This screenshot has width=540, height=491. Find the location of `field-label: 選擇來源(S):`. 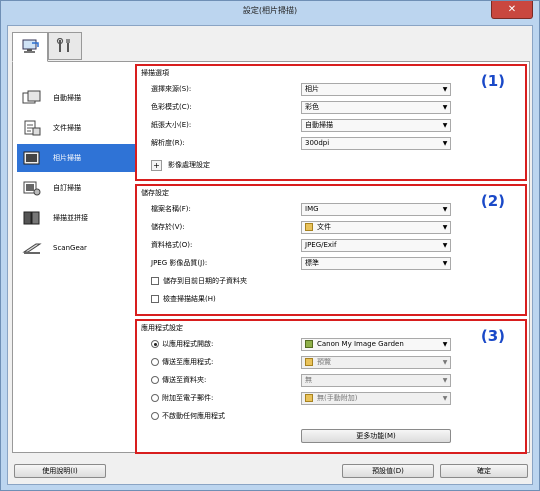

field-label: 選擇來源(S): is located at coordinates (171, 89).